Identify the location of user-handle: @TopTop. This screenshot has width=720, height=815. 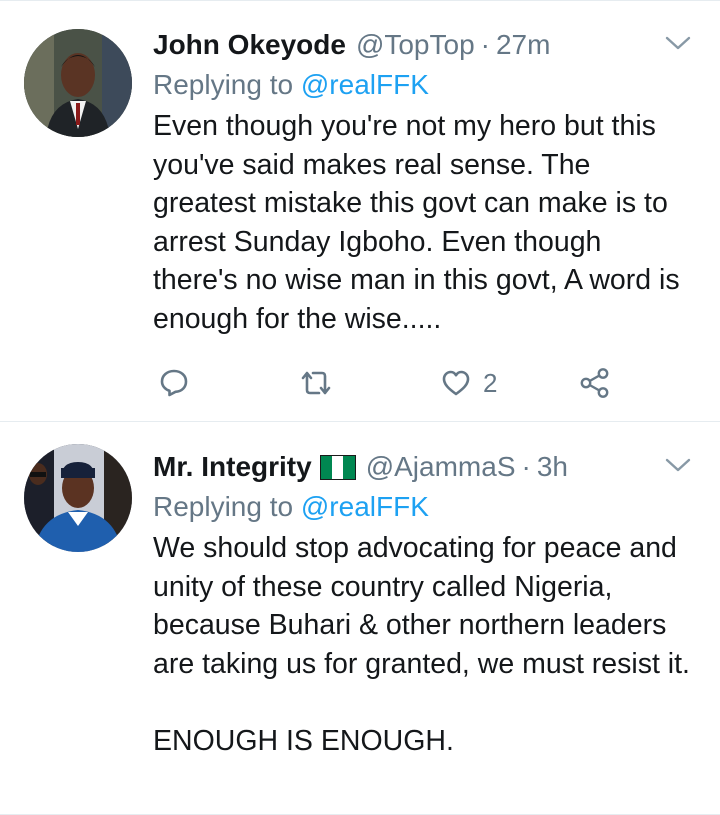
(415, 45).